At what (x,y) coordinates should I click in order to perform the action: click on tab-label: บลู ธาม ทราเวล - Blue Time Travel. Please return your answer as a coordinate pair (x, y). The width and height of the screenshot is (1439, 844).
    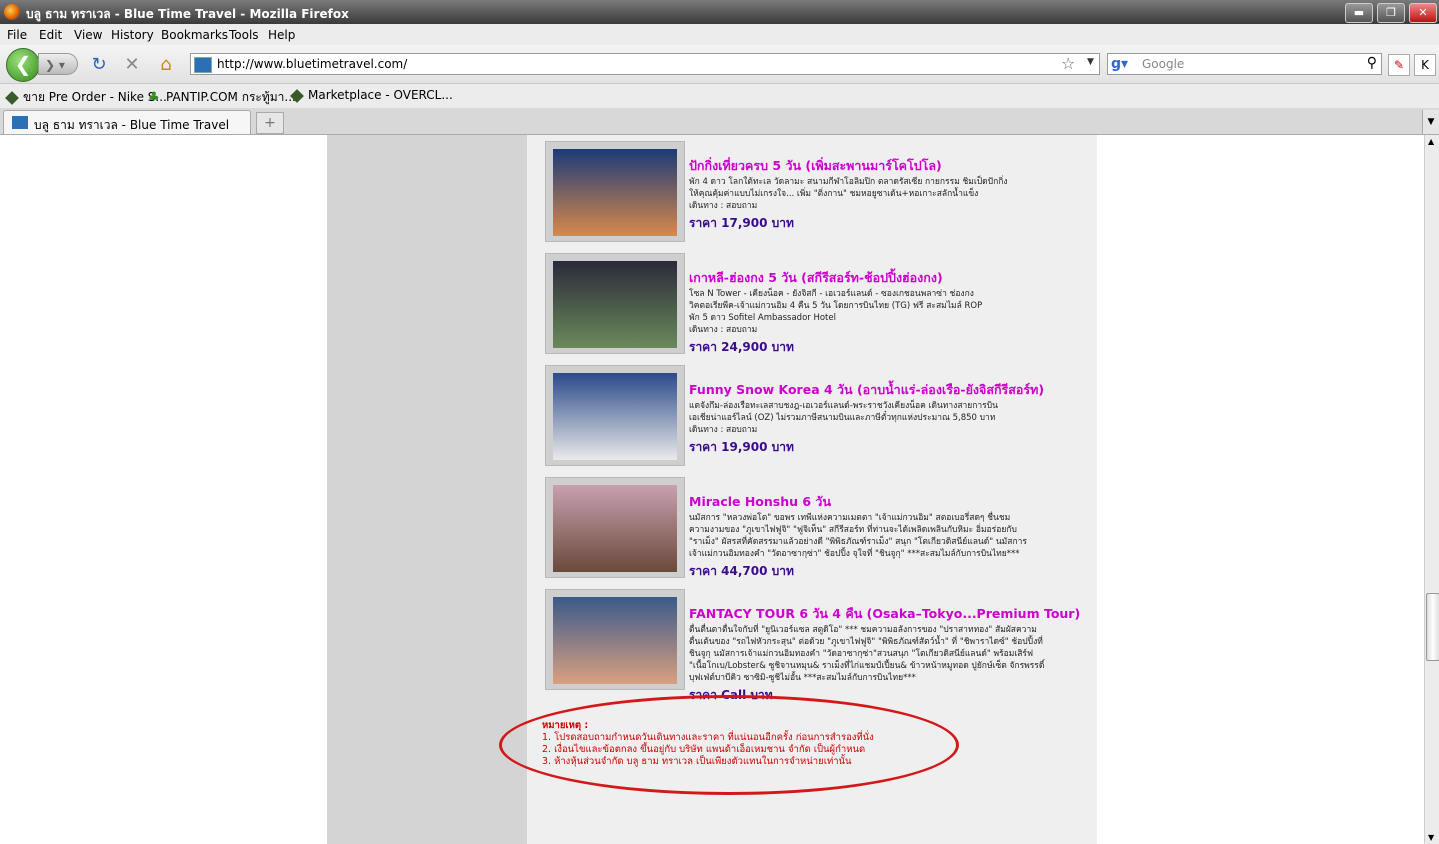
    Looking at the image, I should click on (132, 125).